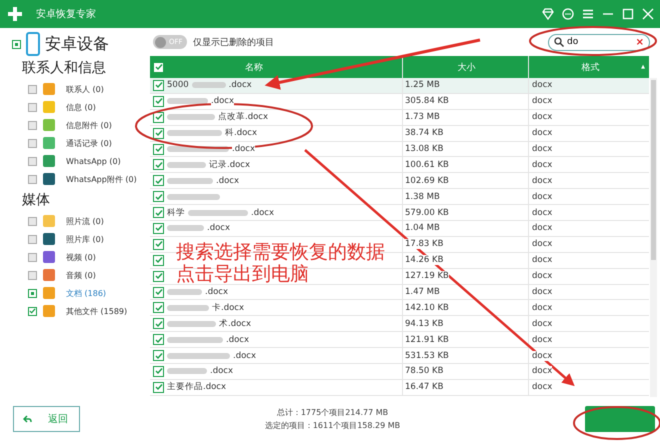  What do you see at coordinates (427, 101) in the screenshot?
I see `table-cell: 305.84 KB` at bounding box center [427, 101].